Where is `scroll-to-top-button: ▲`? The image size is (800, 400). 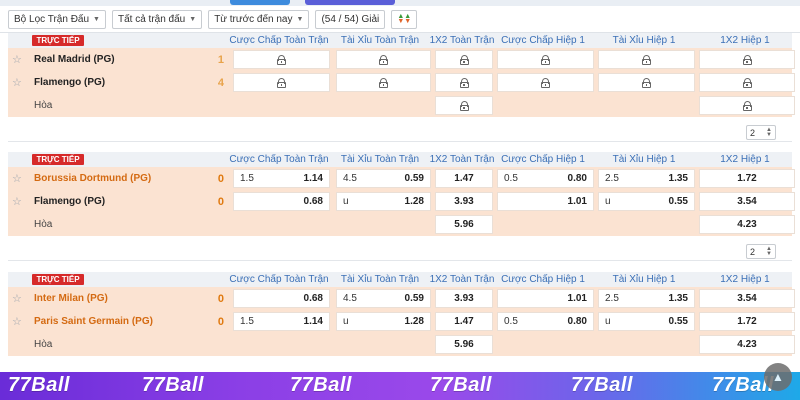 scroll-to-top-button: ▲ is located at coordinates (778, 377).